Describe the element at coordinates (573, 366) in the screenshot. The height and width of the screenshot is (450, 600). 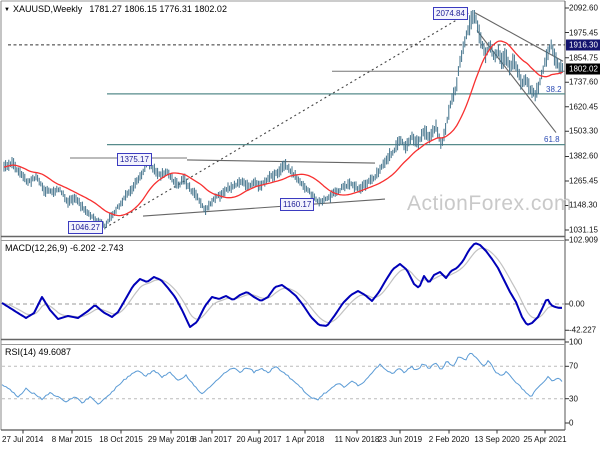
I see `rsi-axis-label: 70` at that location.